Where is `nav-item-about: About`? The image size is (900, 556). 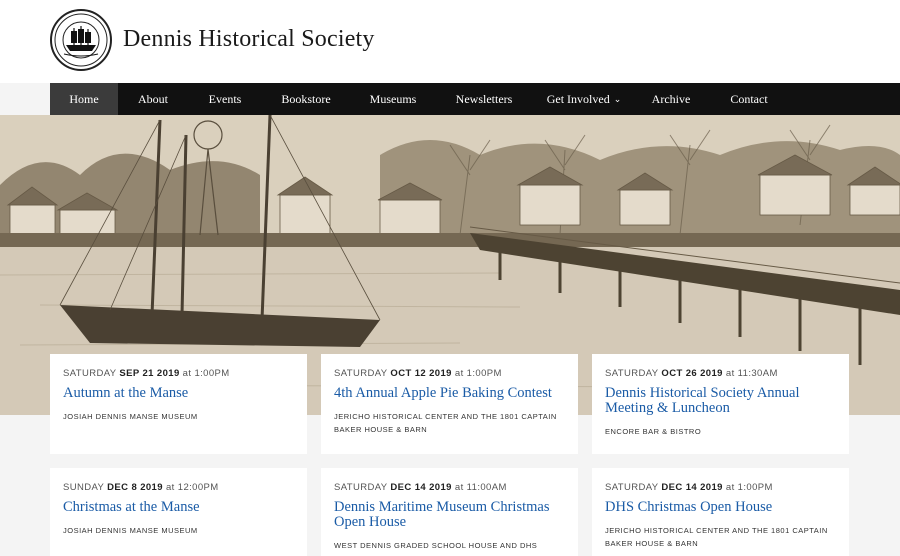 nav-item-about: About is located at coordinates (153, 99).